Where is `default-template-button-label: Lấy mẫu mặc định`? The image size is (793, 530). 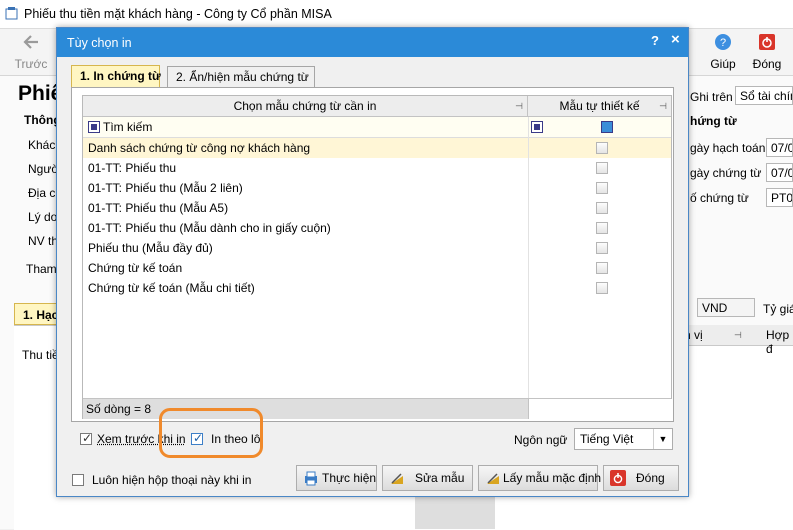 default-template-button-label: Lấy mẫu mặc định is located at coordinates (552, 478).